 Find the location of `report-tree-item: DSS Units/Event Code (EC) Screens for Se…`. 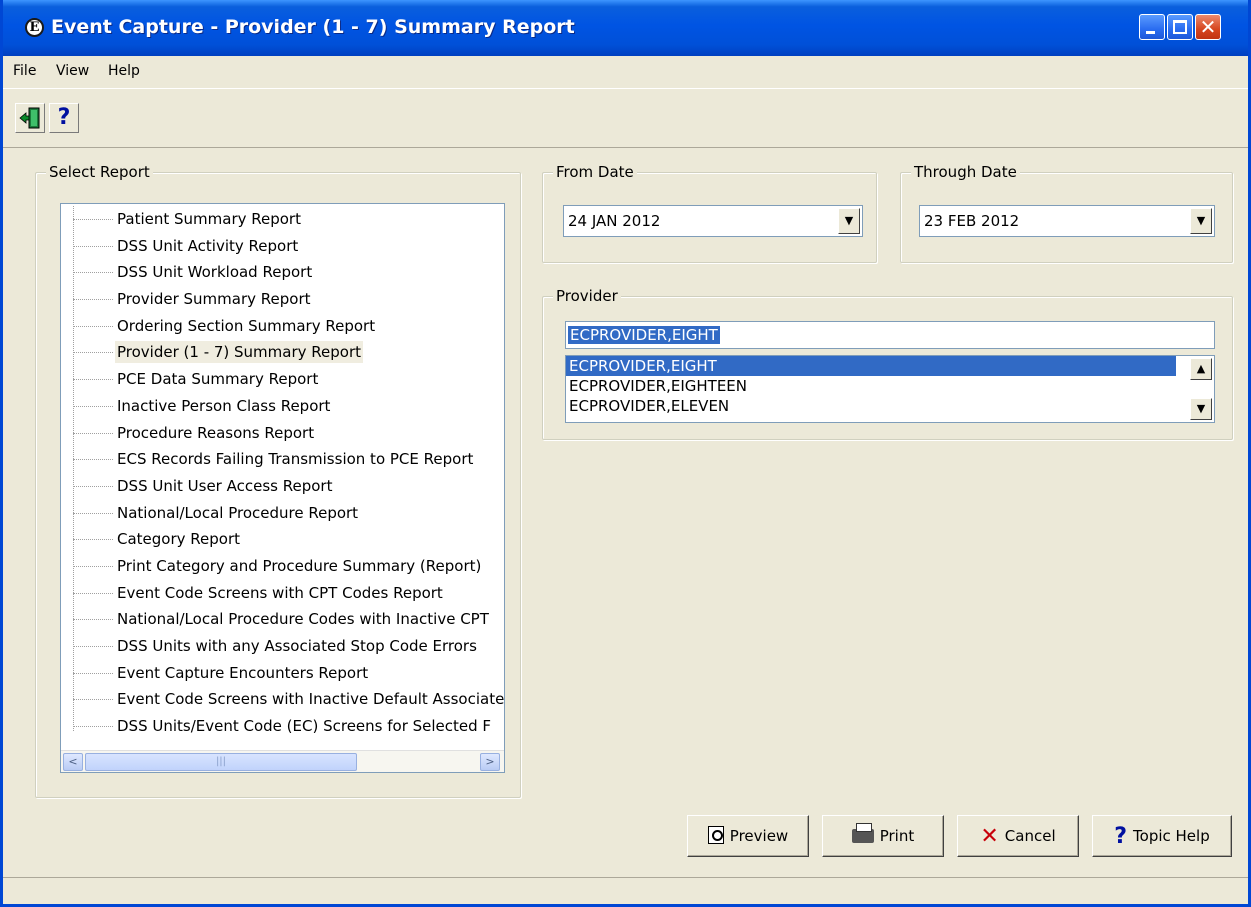

report-tree-item: DSS Units/Event Code (EC) Screens for Se… is located at coordinates (282, 726).